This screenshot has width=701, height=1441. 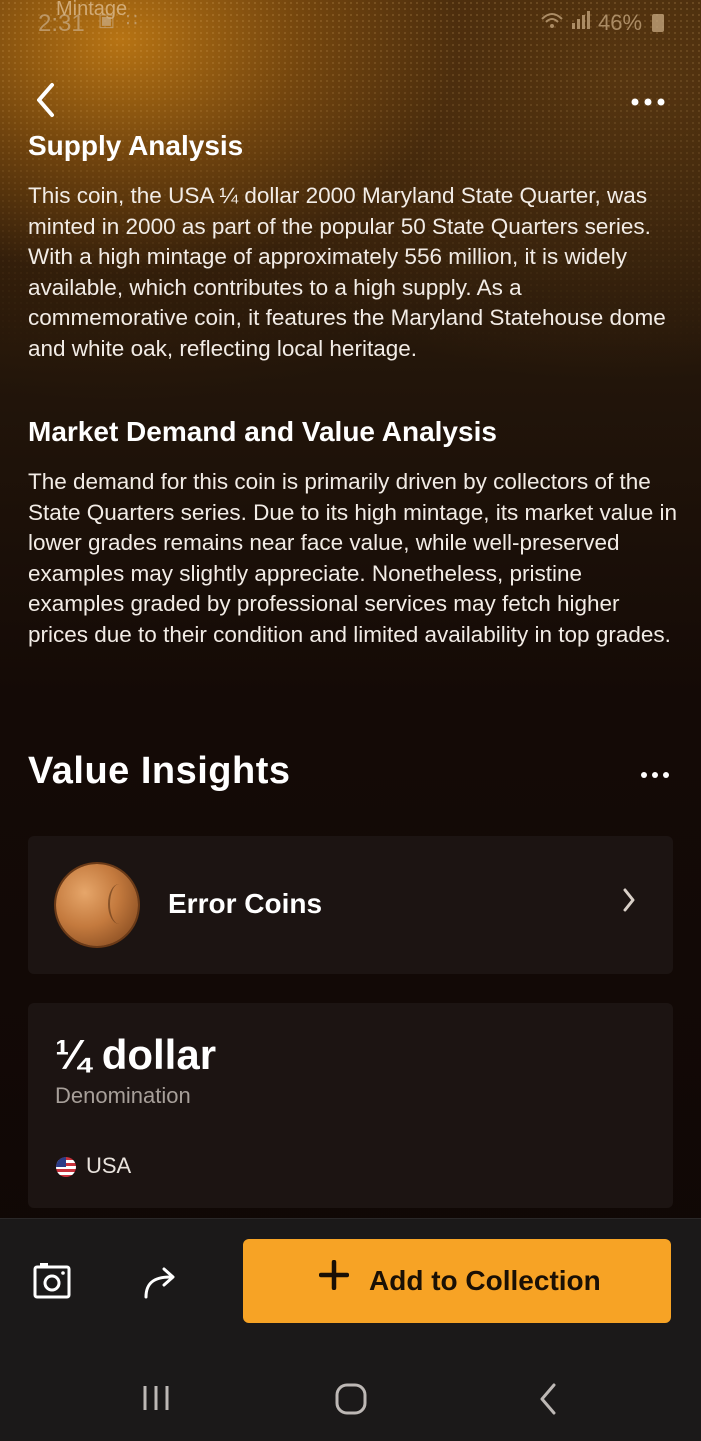 I want to click on share-icon, so click(x=162, y=1285).